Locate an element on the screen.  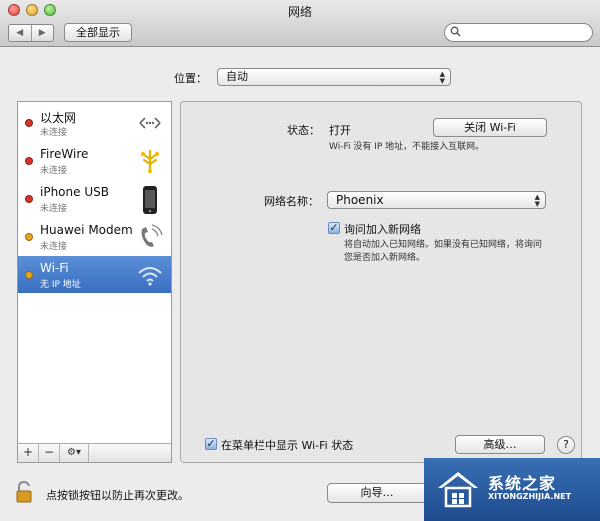
watermark-url: XITONGZHIJIA.NET is located at coordinates (530, 496).